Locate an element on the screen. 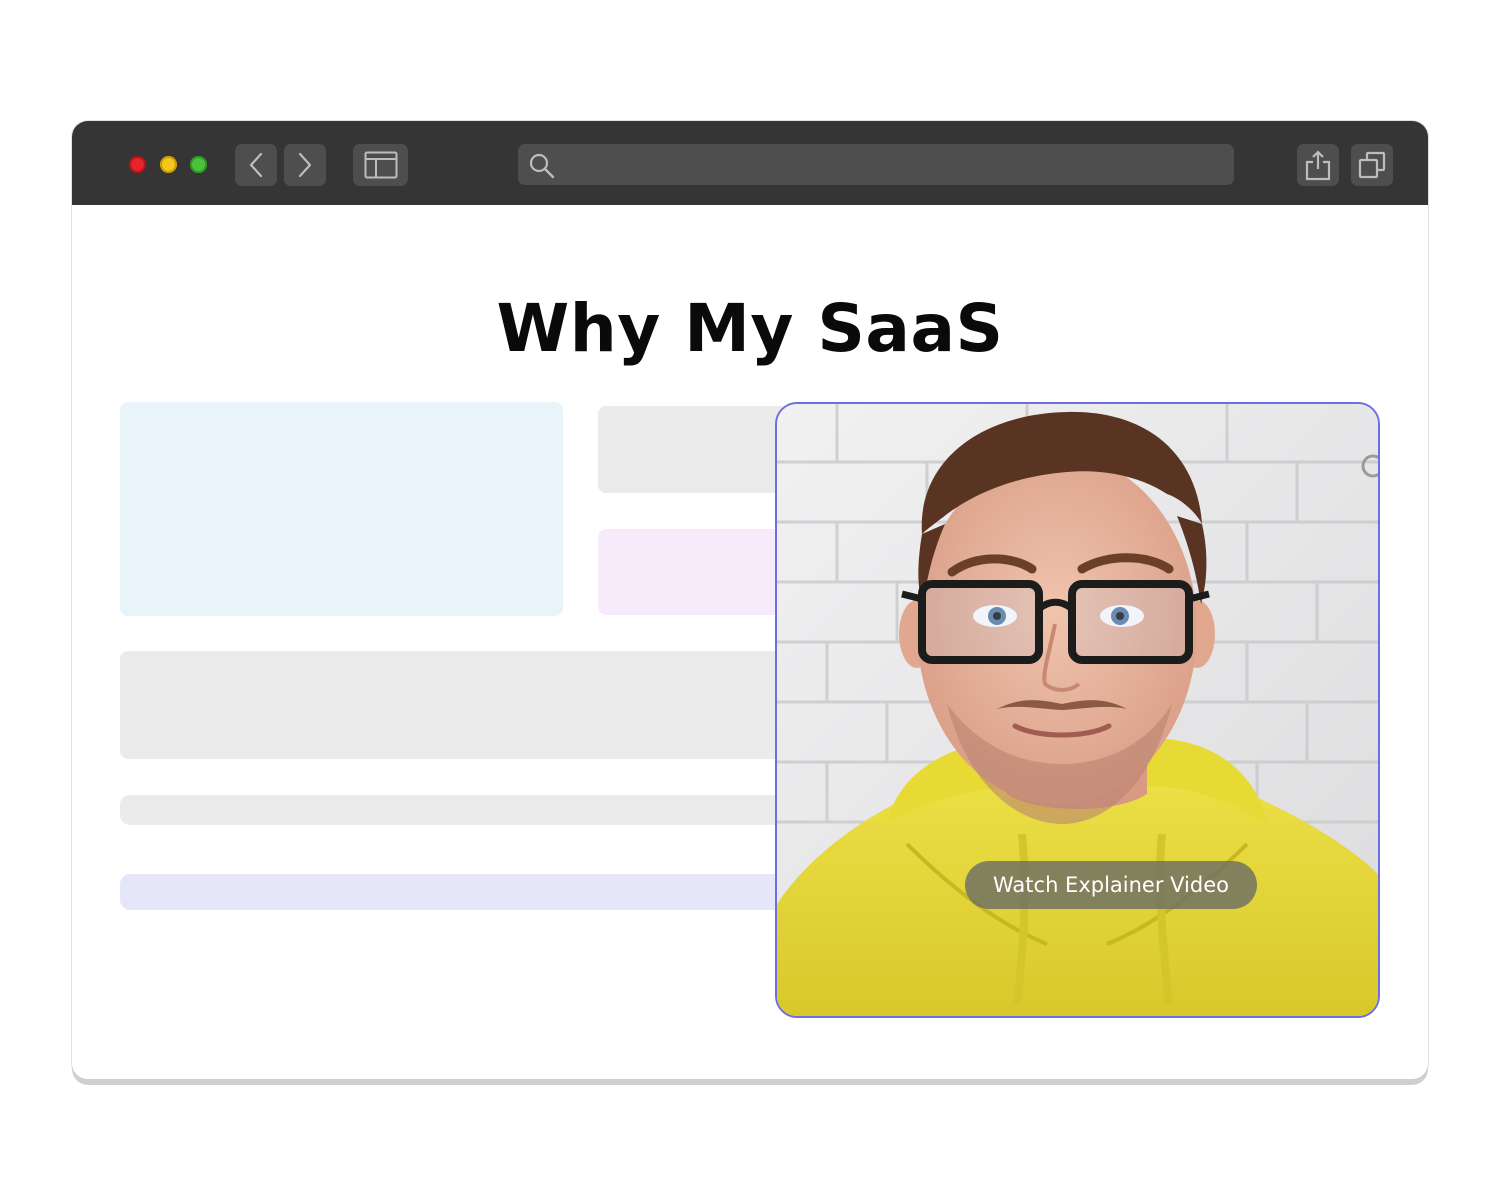  browser-titlebar is located at coordinates (750, 163).